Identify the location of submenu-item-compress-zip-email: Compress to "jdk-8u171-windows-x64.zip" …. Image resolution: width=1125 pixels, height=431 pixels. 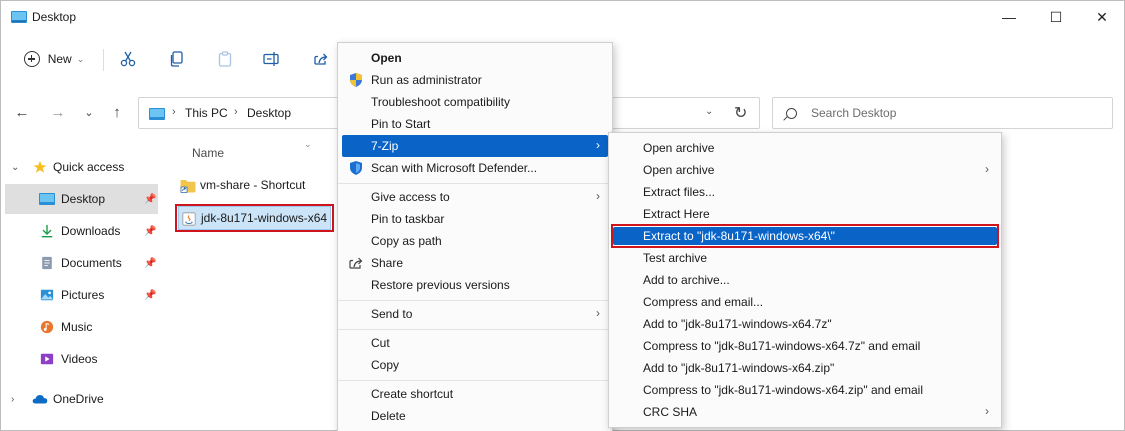
(805, 390).